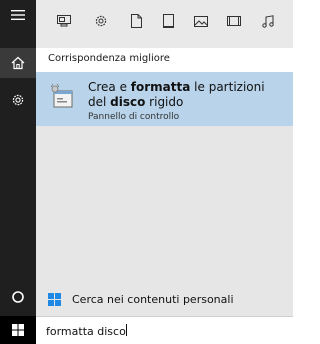  I want to click on settings-button, so click(18, 100).